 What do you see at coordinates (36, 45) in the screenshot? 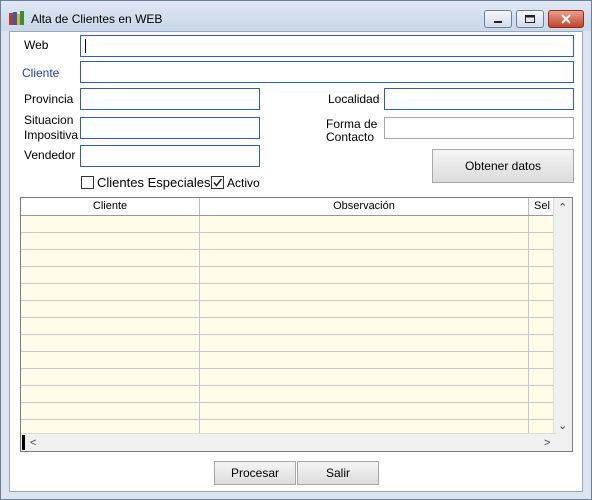
I see `web-label: Web` at bounding box center [36, 45].